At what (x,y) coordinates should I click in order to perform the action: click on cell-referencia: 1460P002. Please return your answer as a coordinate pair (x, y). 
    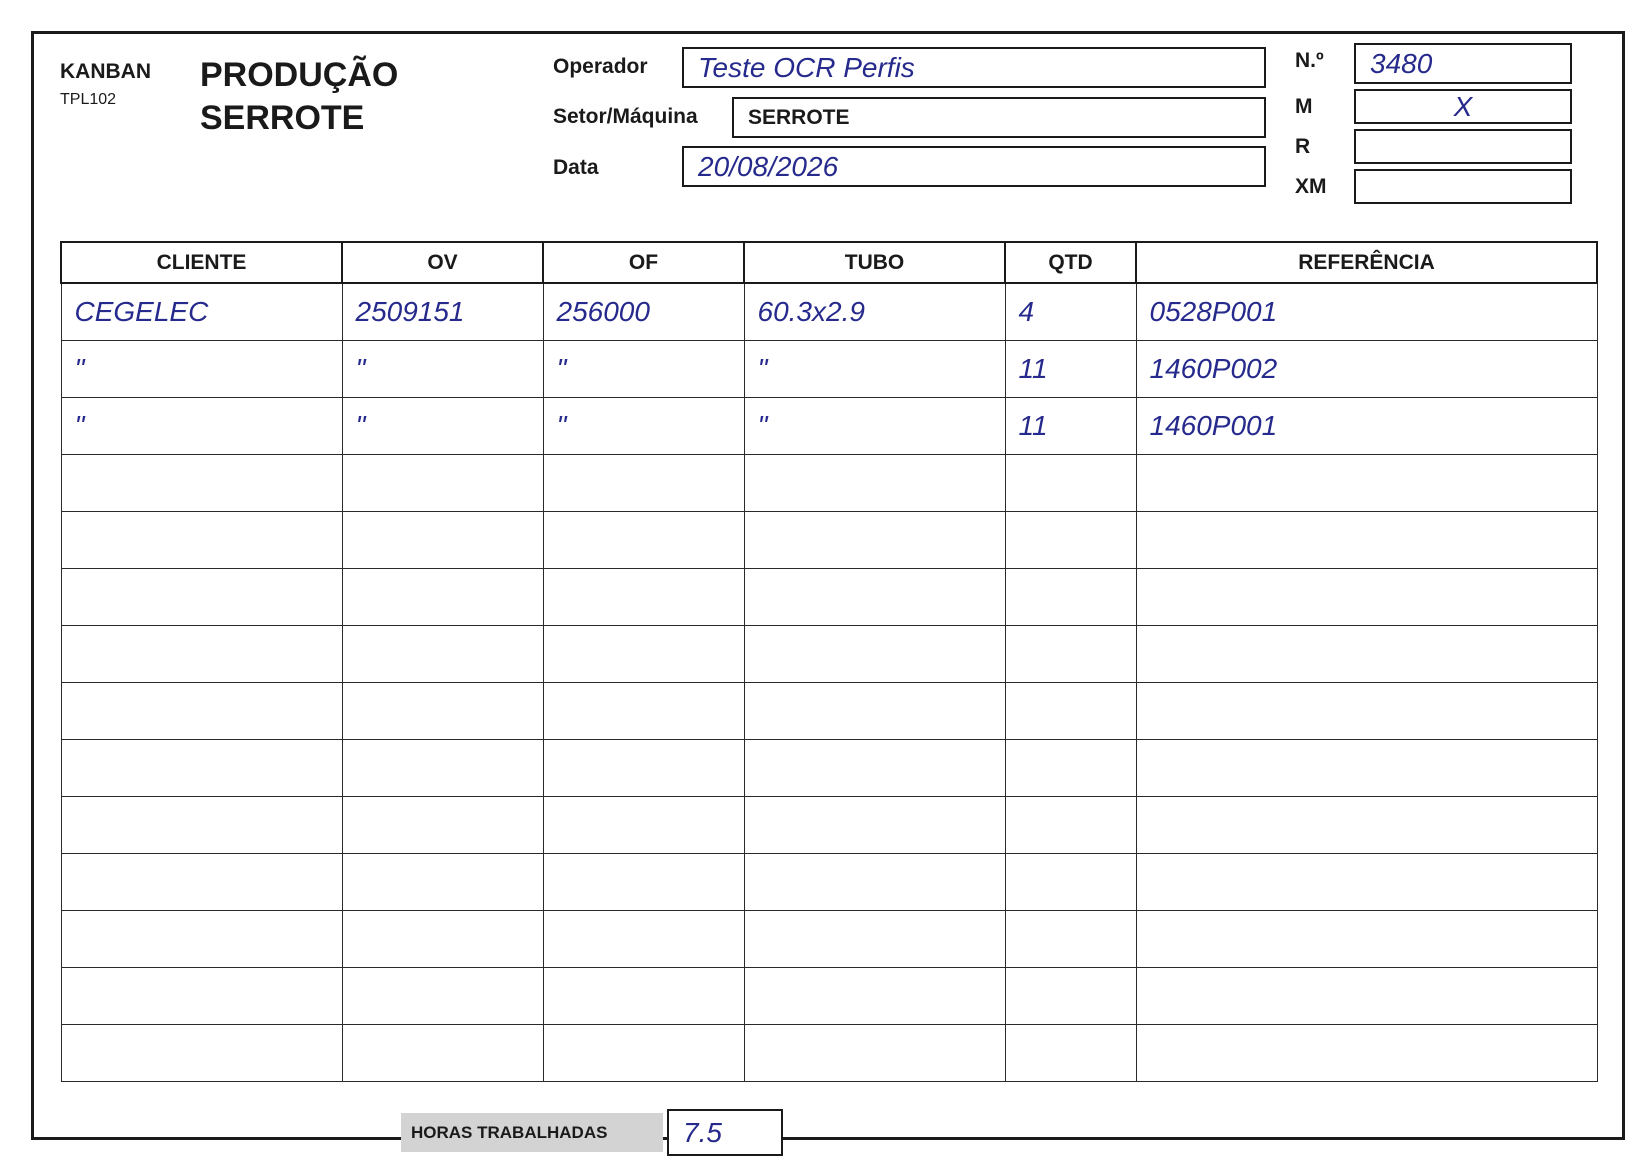
    Looking at the image, I should click on (1366, 368).